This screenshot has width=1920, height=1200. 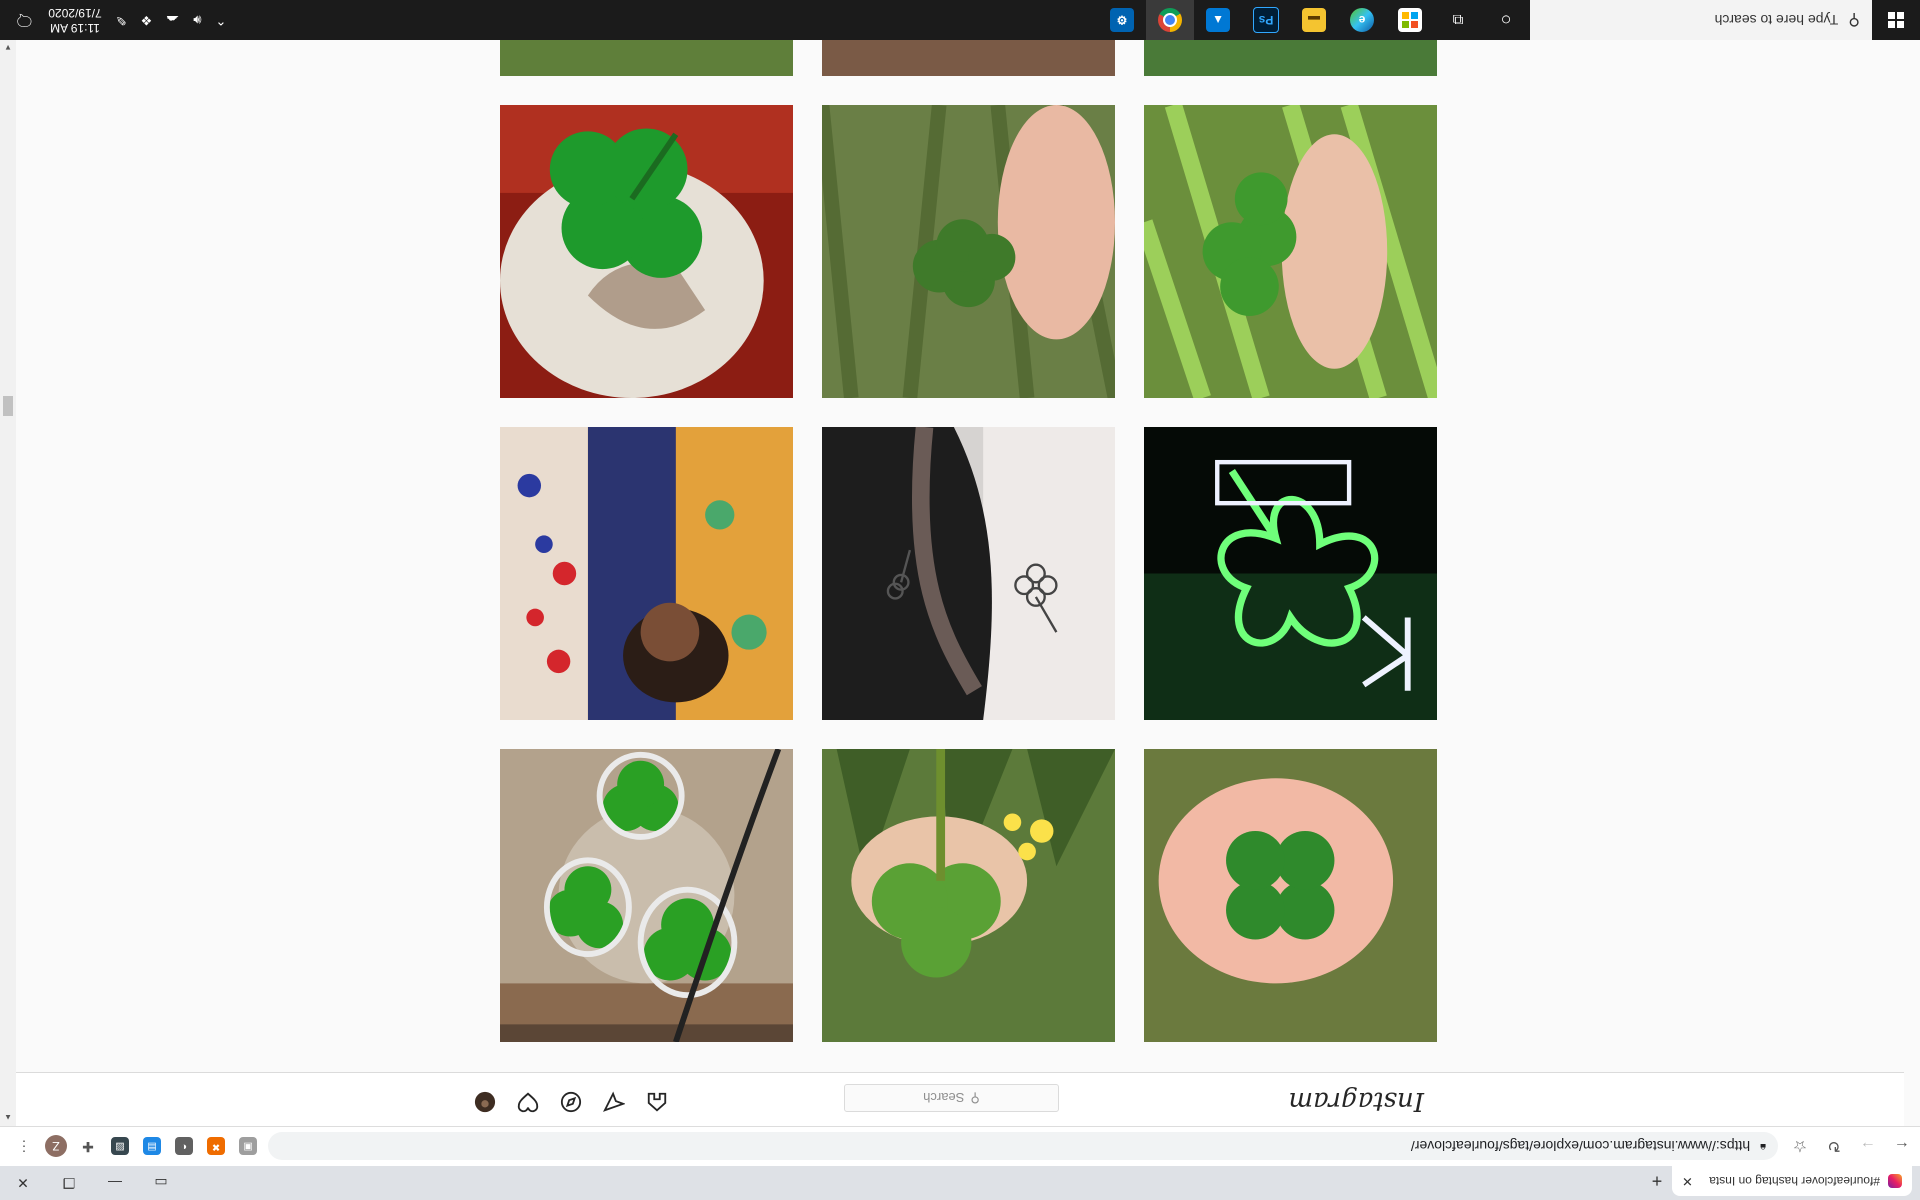 What do you see at coordinates (8, 48) in the screenshot?
I see `scroll-down-arrow-icon: ▼` at bounding box center [8, 48].